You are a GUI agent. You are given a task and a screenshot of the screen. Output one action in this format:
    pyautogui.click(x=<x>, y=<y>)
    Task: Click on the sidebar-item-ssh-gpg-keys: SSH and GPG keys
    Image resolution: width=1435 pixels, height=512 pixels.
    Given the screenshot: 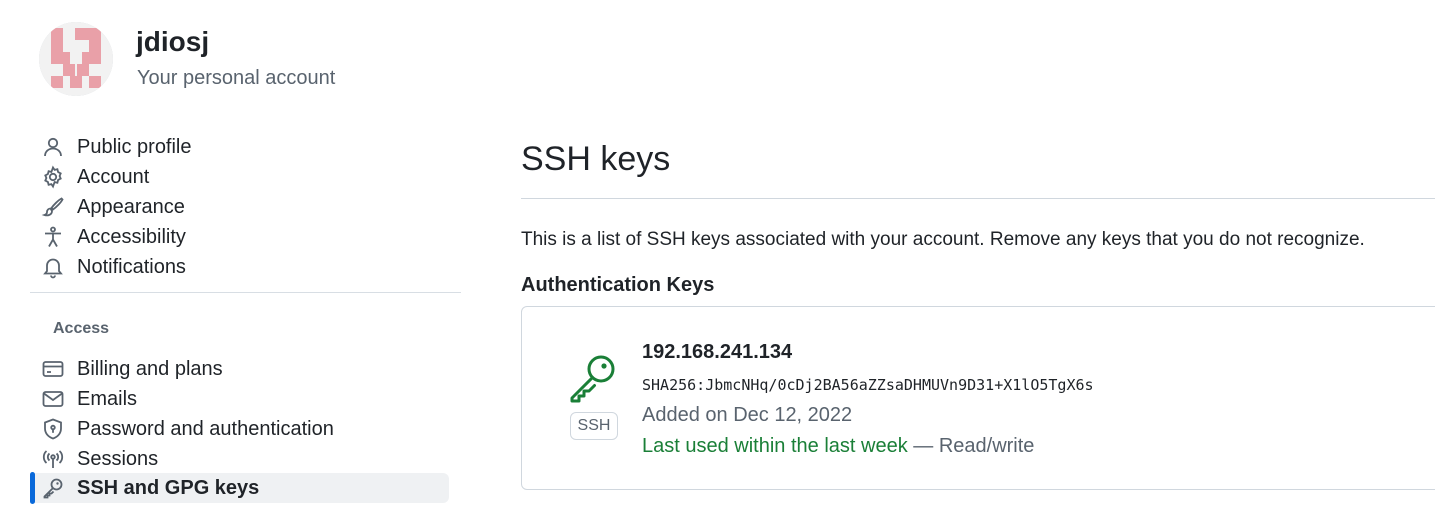 What is the action you would take?
    pyautogui.click(x=239, y=488)
    